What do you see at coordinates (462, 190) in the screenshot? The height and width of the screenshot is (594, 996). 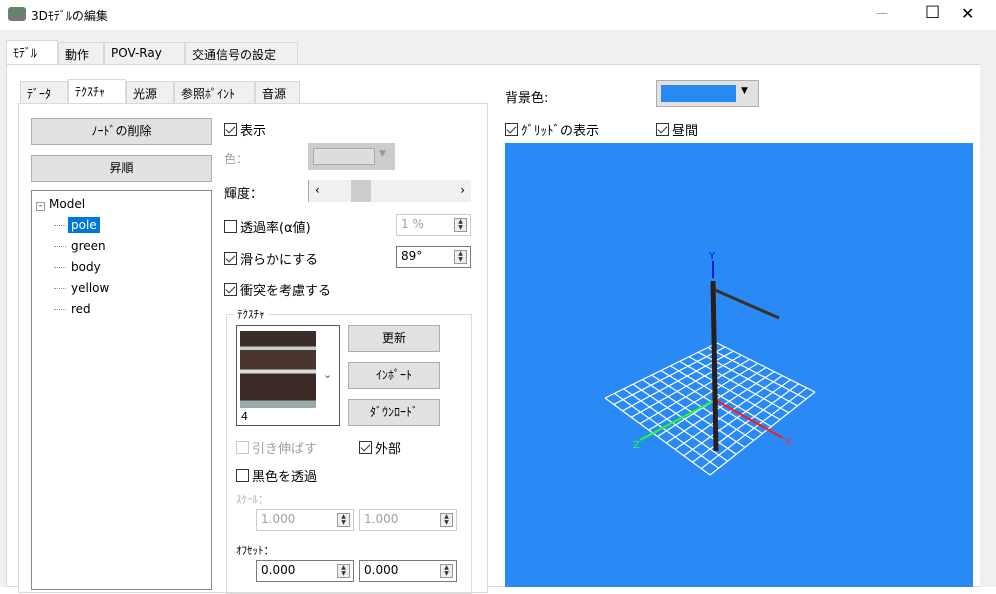 I see `scroll-right-icon: ›` at bounding box center [462, 190].